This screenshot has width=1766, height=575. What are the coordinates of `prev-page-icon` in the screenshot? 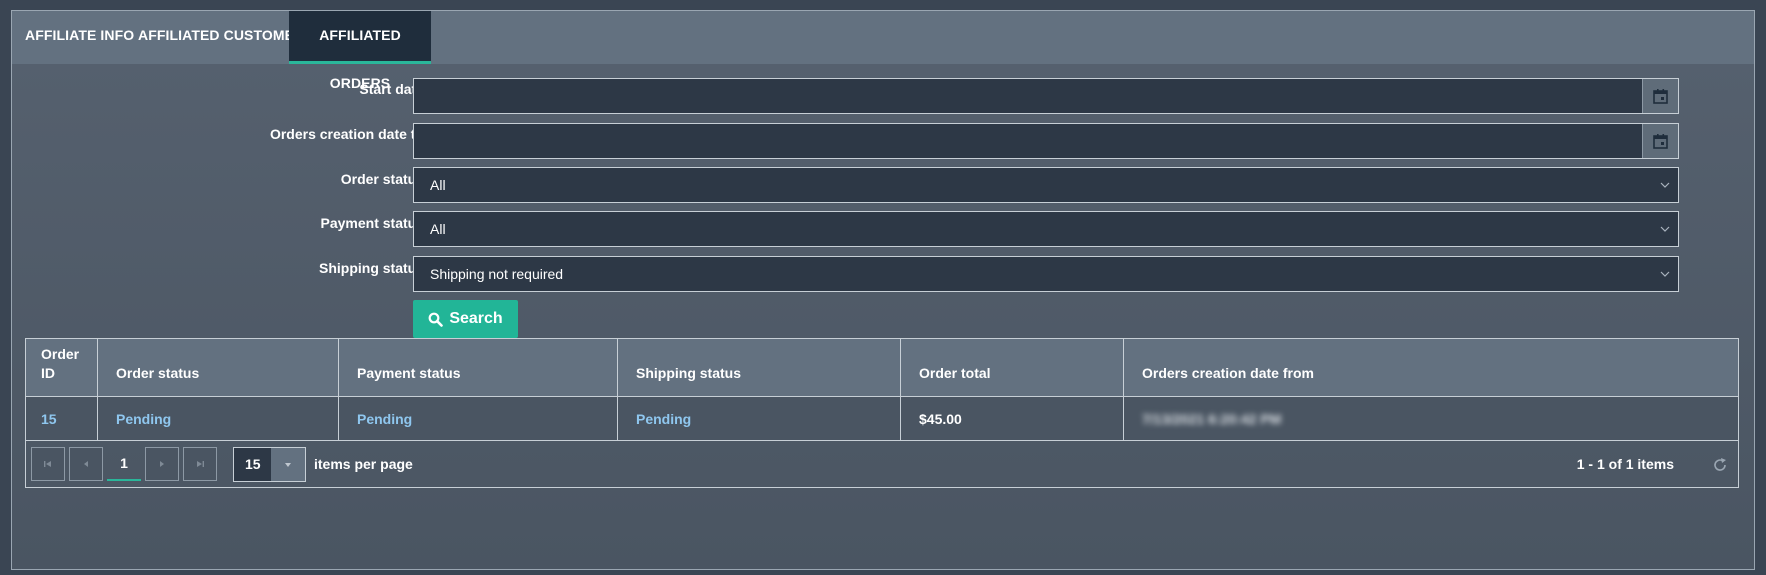 It's located at (86, 464).